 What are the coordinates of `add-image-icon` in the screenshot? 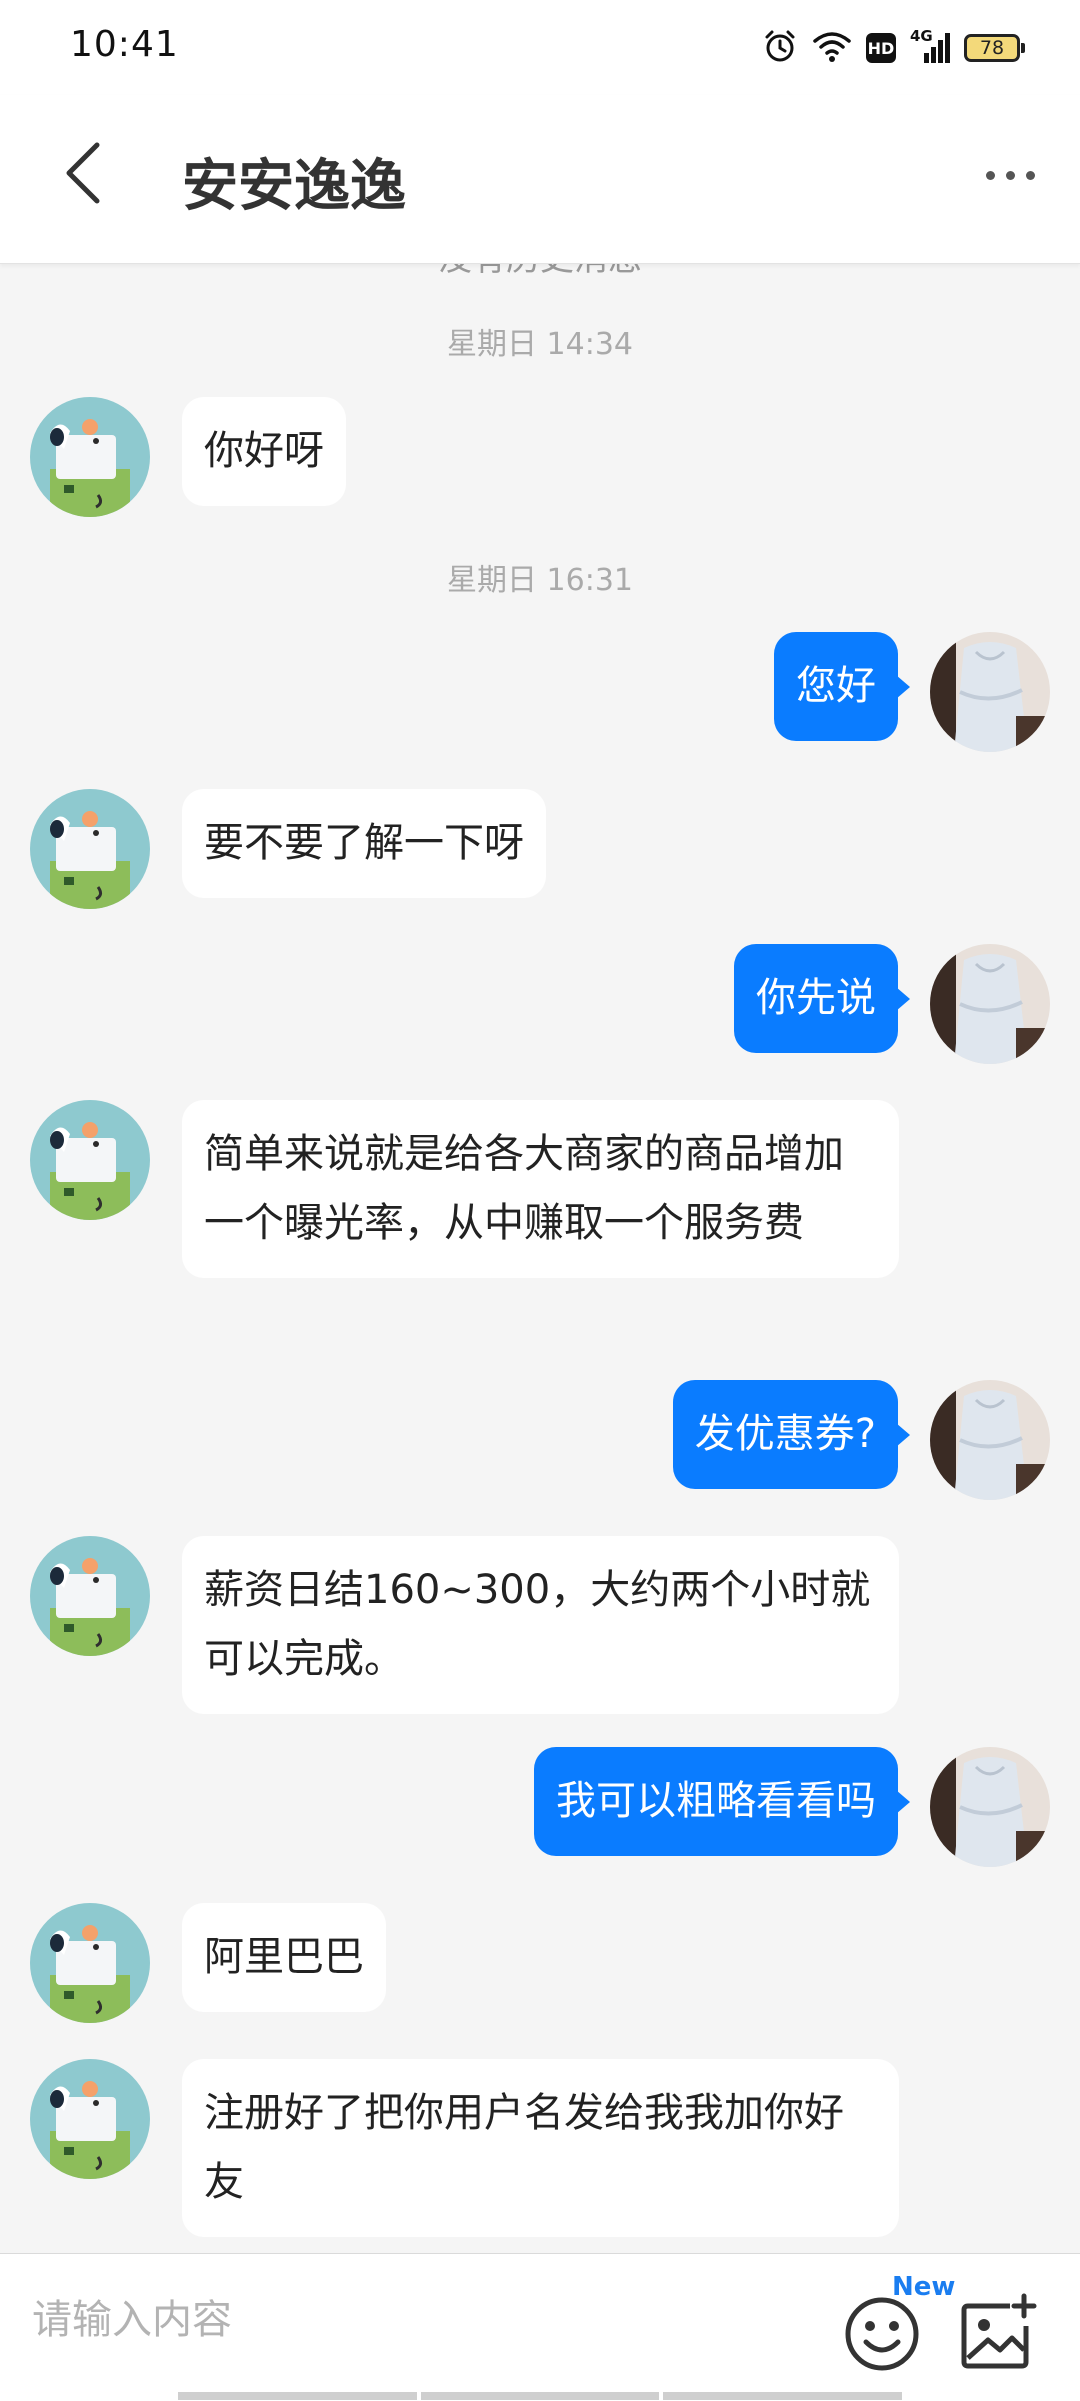 It's located at (999, 2335).